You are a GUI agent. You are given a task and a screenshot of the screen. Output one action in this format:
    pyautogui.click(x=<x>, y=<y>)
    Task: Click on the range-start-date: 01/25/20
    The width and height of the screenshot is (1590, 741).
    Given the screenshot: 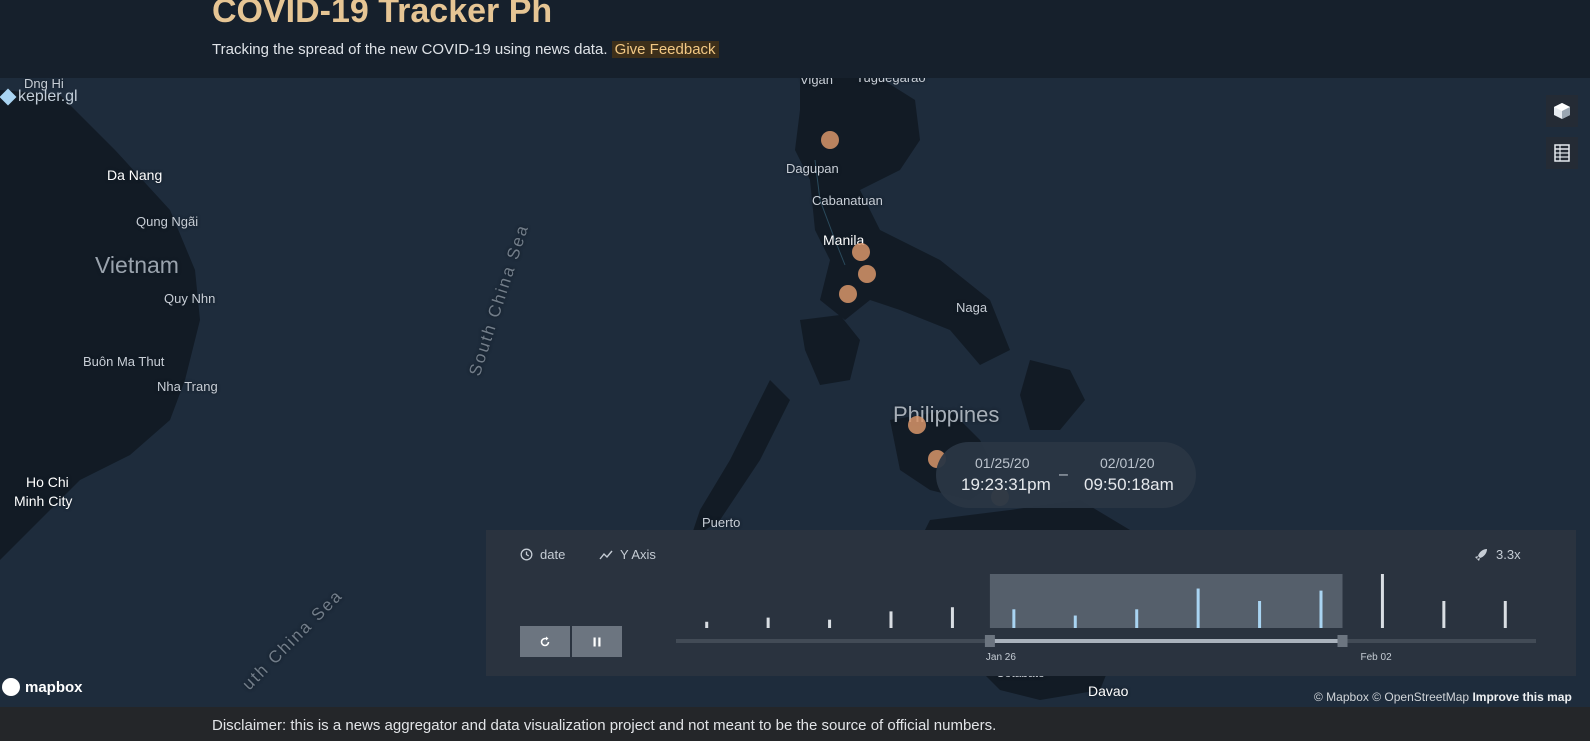 What is the action you would take?
    pyautogui.click(x=1002, y=463)
    